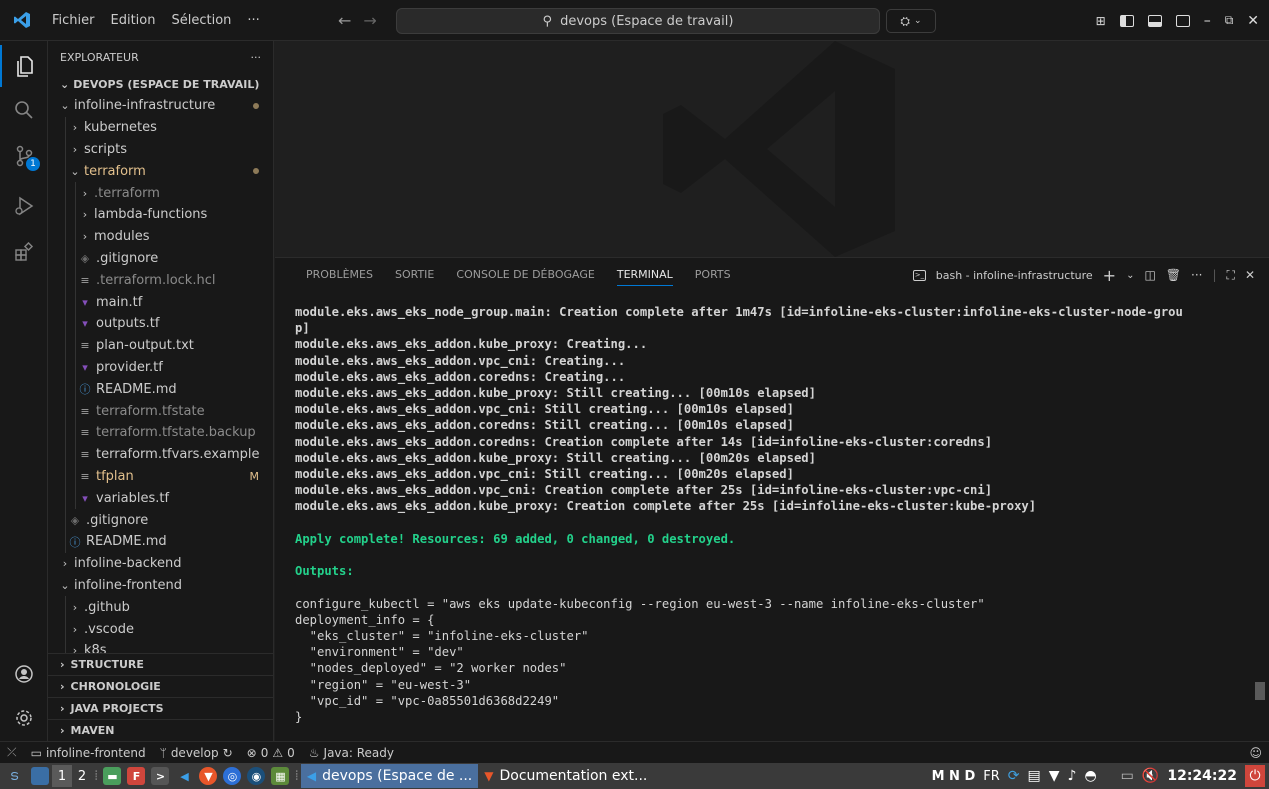  I want to click on terminal-app-icon: >, so click(160, 776).